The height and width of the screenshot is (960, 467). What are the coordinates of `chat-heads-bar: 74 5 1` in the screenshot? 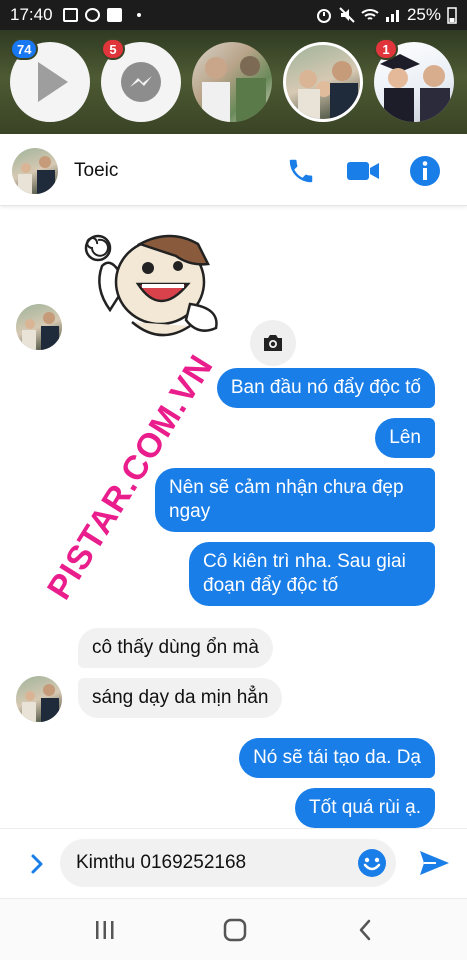 It's located at (233, 82).